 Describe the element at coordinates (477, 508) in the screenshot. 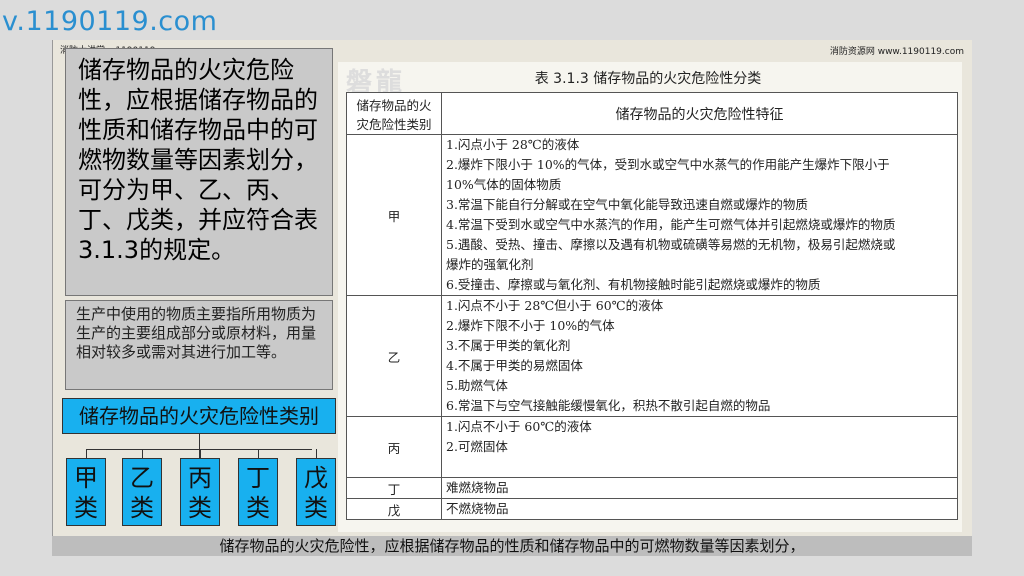

I see `feature-line: 不燃烧物品` at that location.